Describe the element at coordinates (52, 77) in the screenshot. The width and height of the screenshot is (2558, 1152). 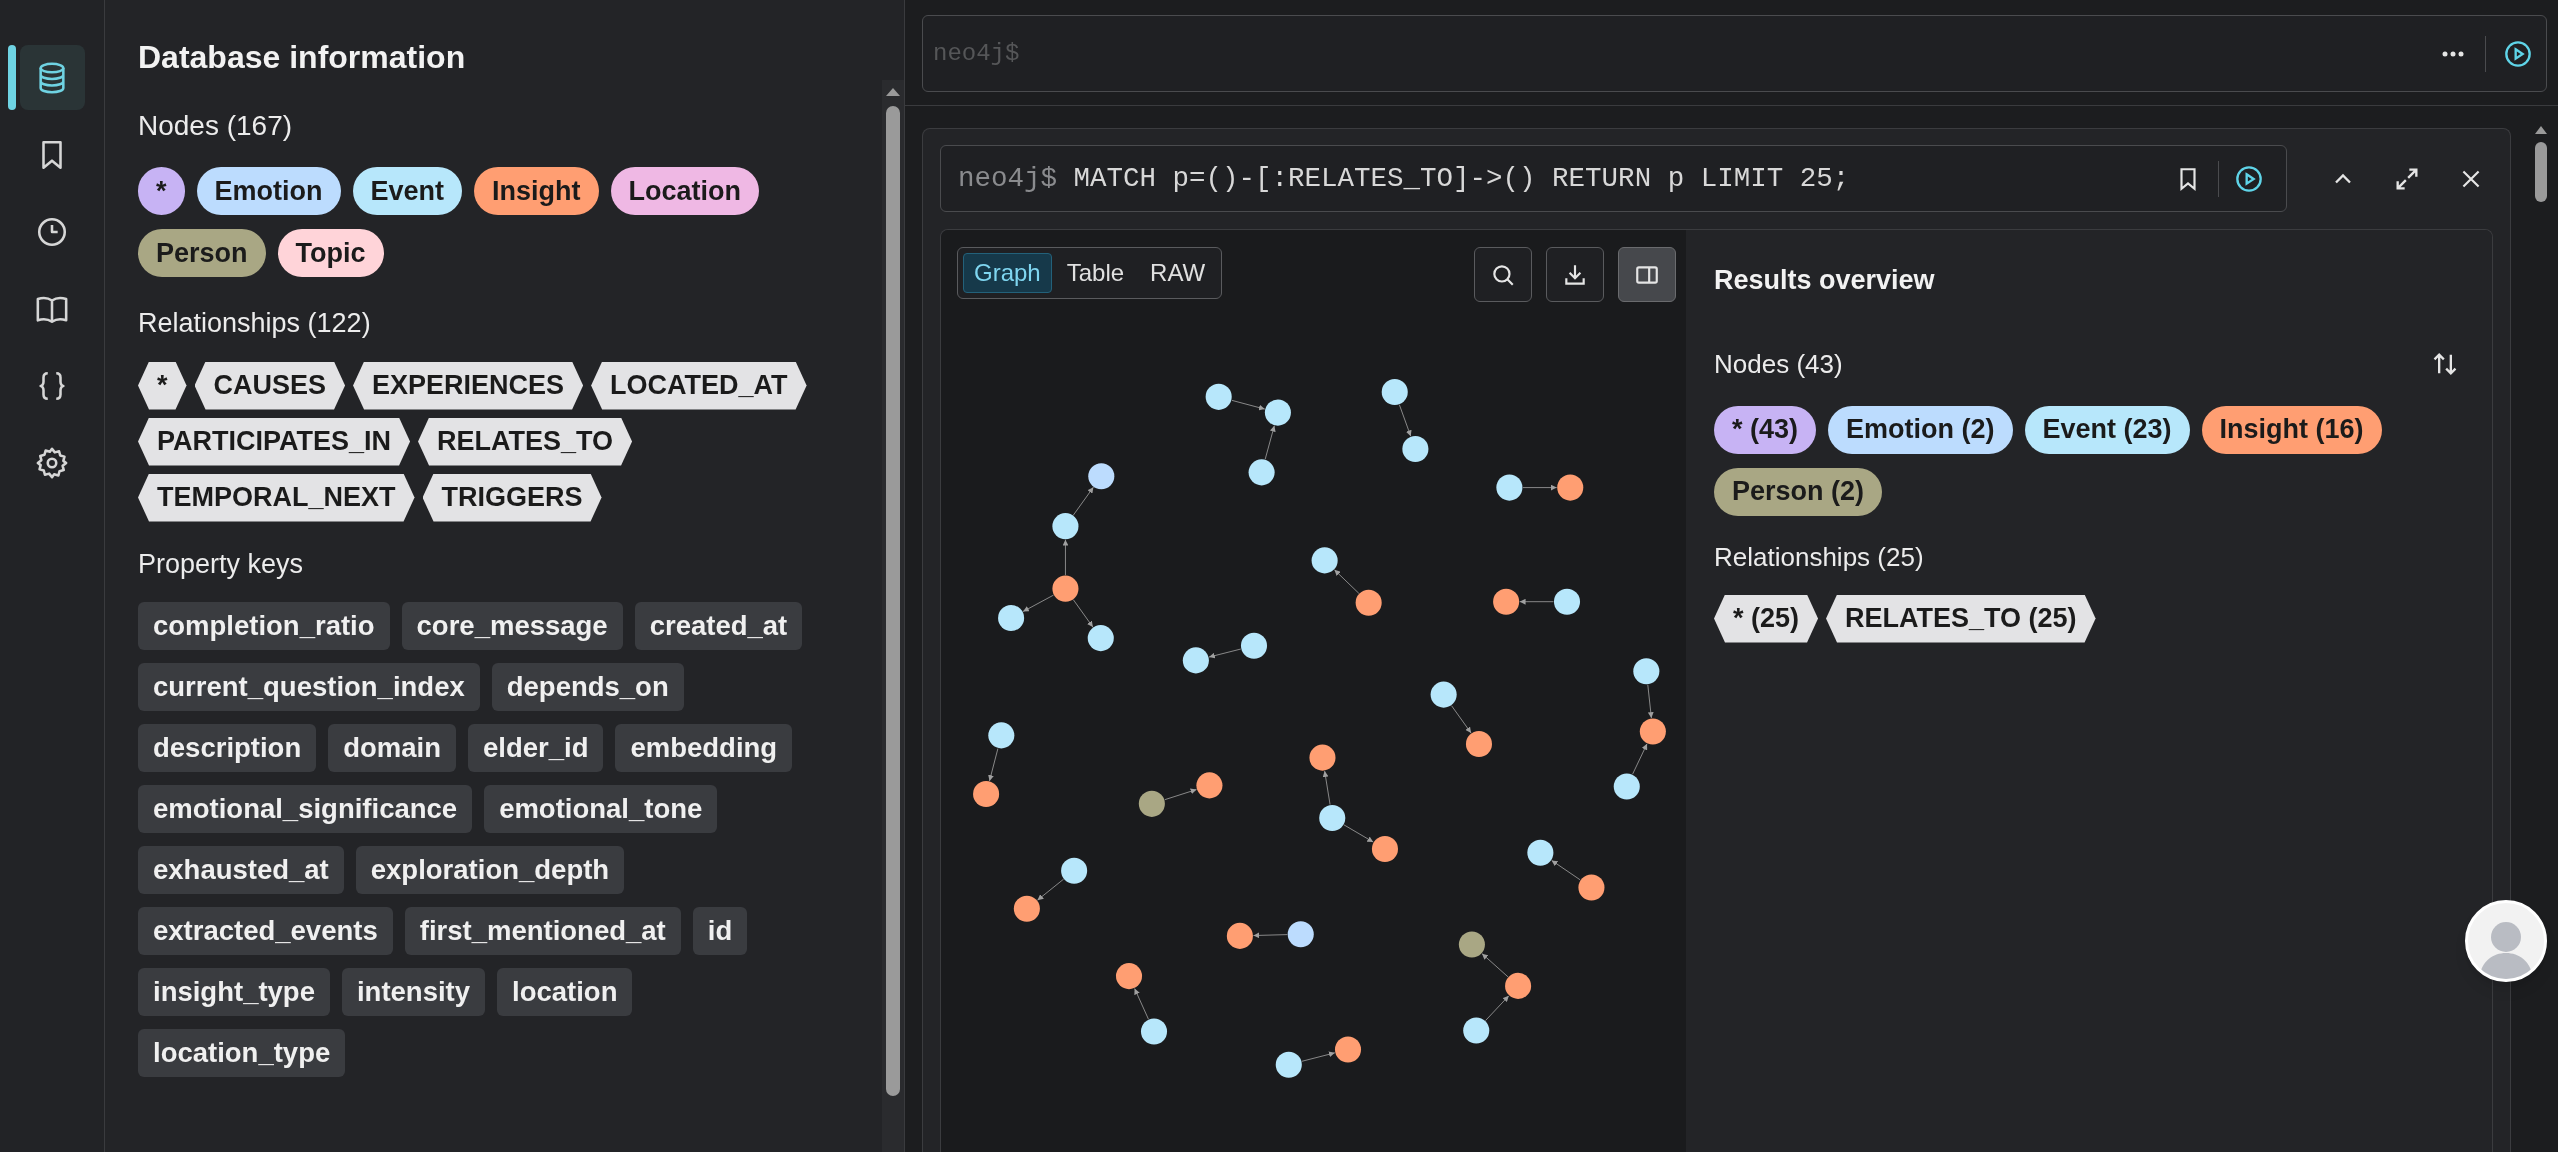
I see `database-icon` at that location.